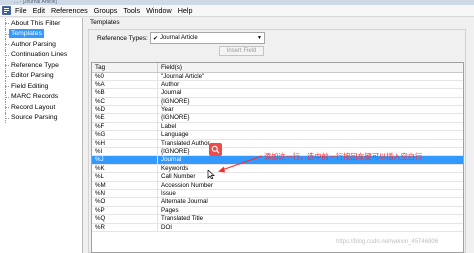 The height and width of the screenshot is (253, 474). Describe the element at coordinates (343, 156) in the screenshot. I see `annotation-text: 添加这一行，选中前一行按回车键可以插入空白行` at that location.